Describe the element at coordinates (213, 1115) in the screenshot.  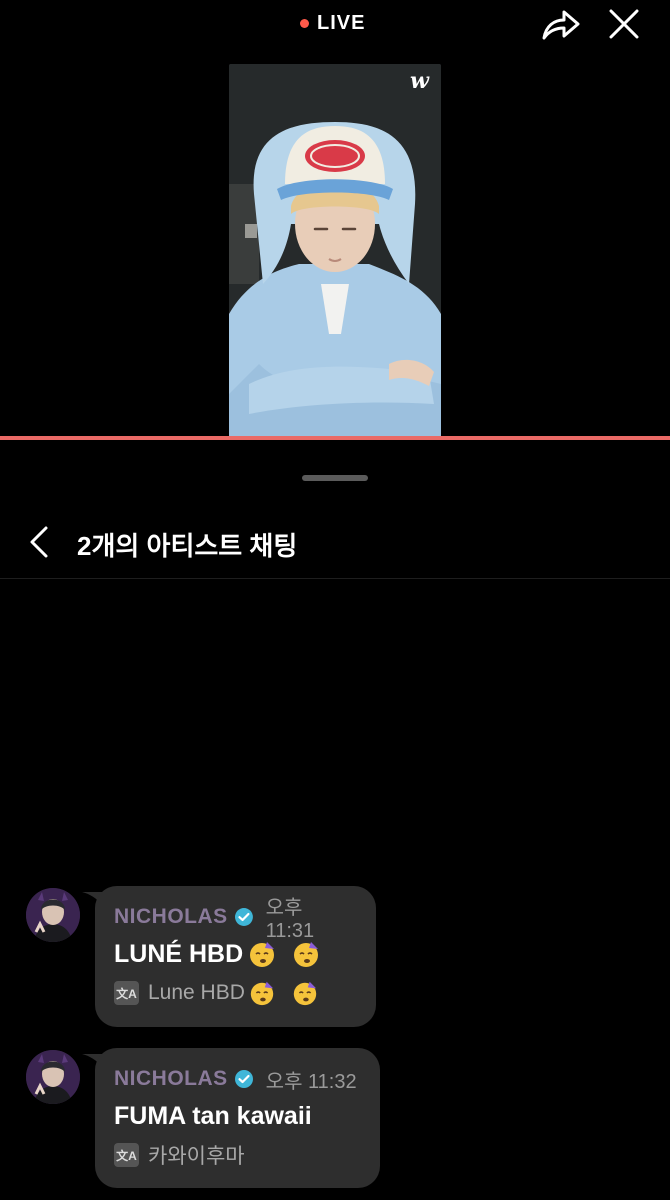
I see `message-text: FUMA tan kawaii` at that location.